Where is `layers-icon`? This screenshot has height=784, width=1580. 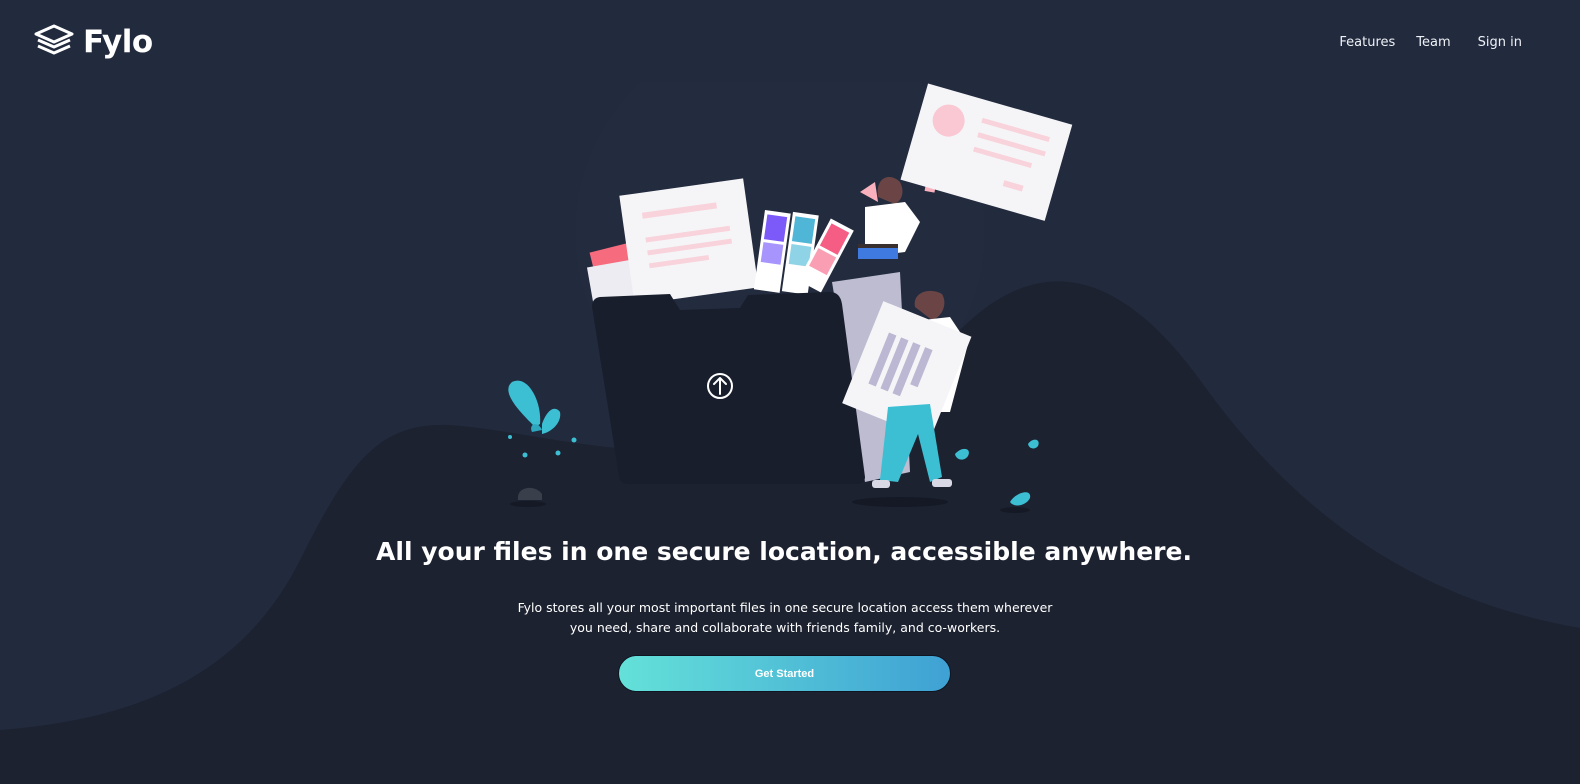 layers-icon is located at coordinates (54, 42).